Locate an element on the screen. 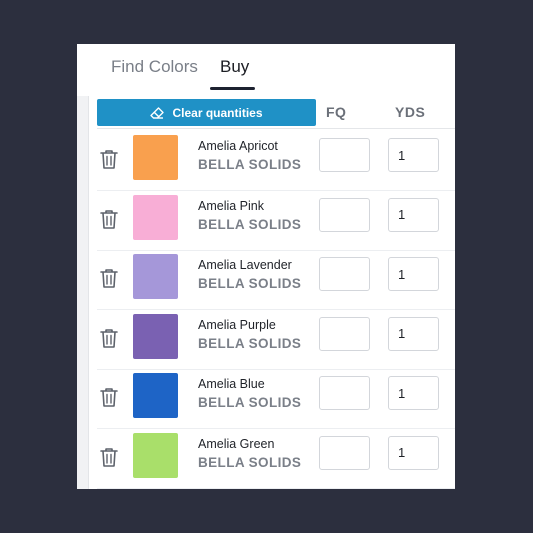 The image size is (533, 533). list-item: Amelia Purple BELLA SOLIDS is located at coordinates (276, 339).